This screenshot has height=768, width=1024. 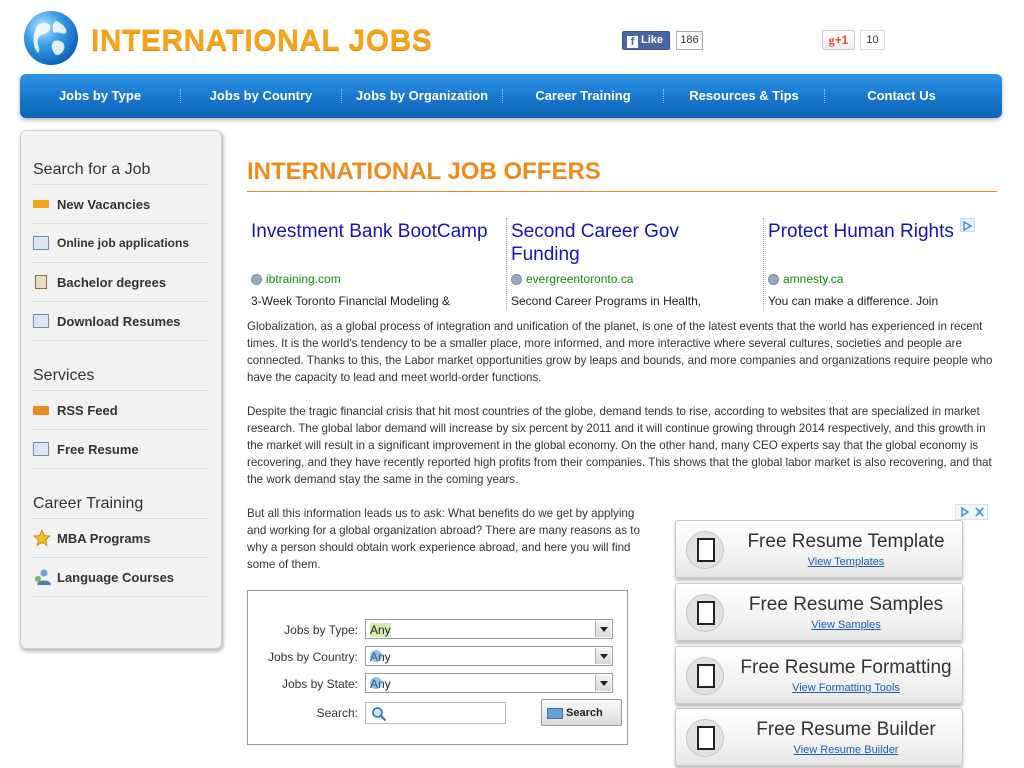 I want to click on sidebar-item-online-job-applications: Online job applications, so click(x=120, y=243).